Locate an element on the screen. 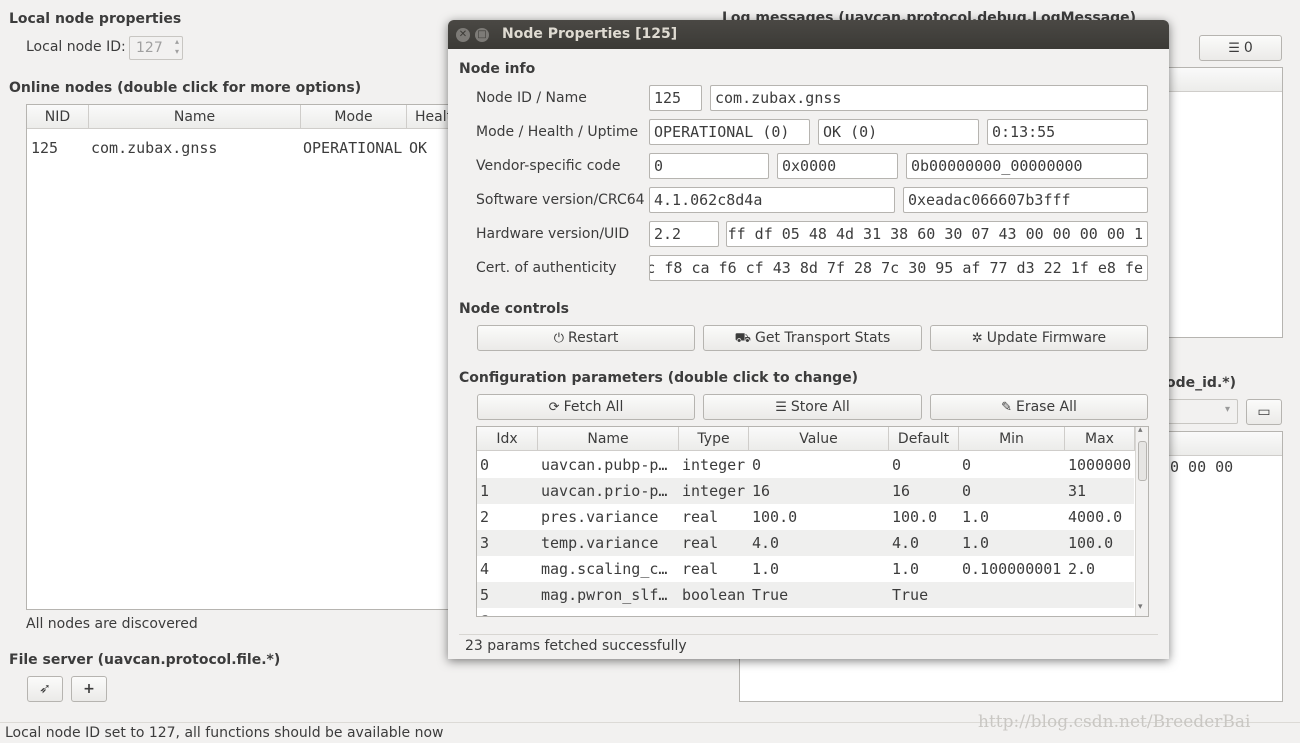 The image size is (1300, 743). node-name-field: com.zubax.gnss is located at coordinates (929, 98).